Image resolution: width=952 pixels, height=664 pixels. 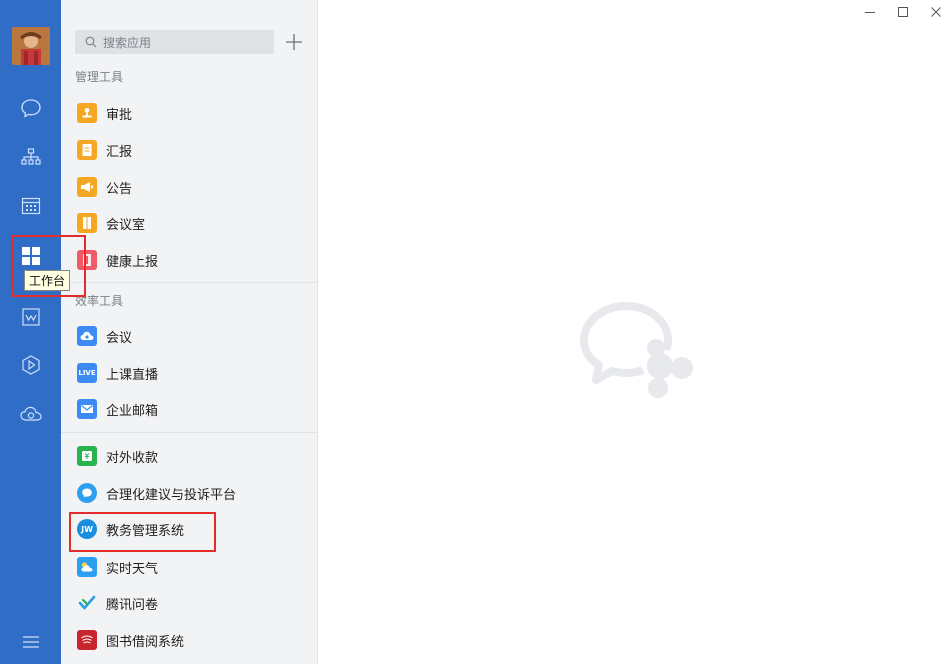 I want to click on highlight-academic-system, so click(x=142, y=532).